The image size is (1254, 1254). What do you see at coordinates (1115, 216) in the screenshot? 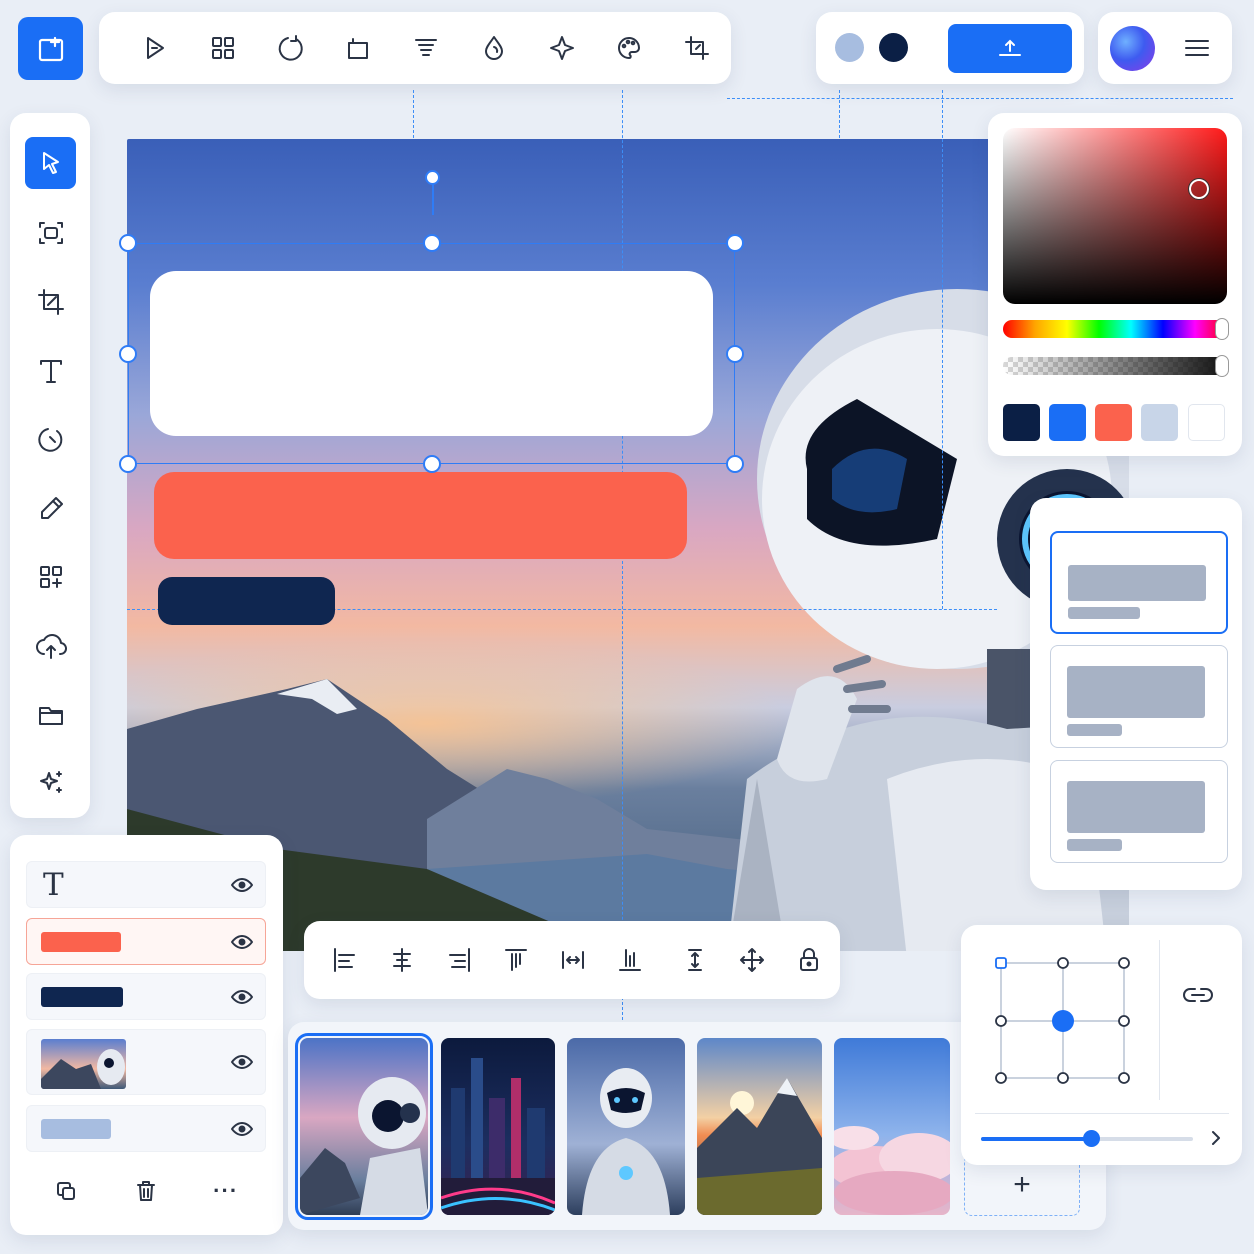
I see `saturation-area` at bounding box center [1115, 216].